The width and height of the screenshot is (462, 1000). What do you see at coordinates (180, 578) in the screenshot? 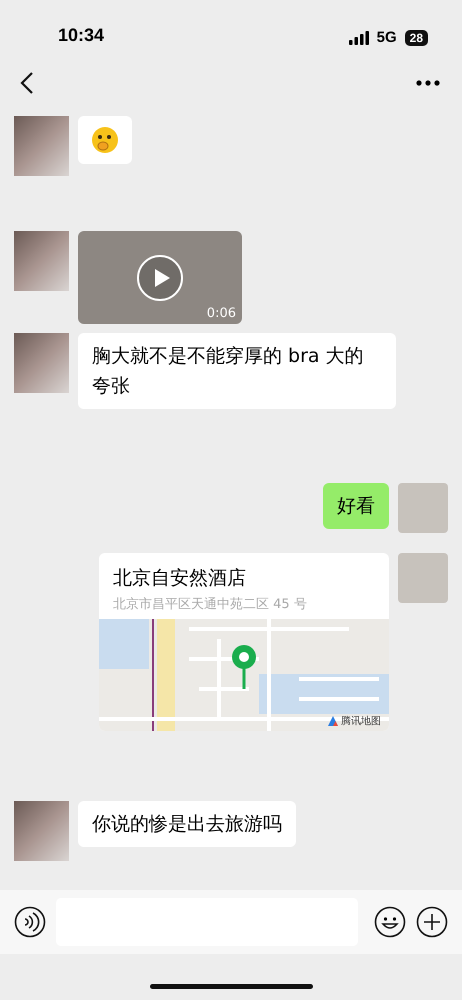
I see `location-name: 北京自安然酒店` at bounding box center [180, 578].